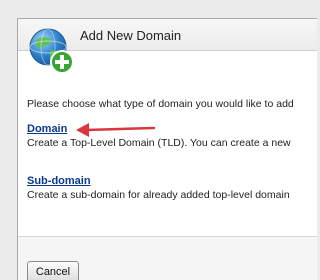 The width and height of the screenshot is (320, 280). Describe the element at coordinates (47, 129) in the screenshot. I see `domain-option-link: Domain` at that location.